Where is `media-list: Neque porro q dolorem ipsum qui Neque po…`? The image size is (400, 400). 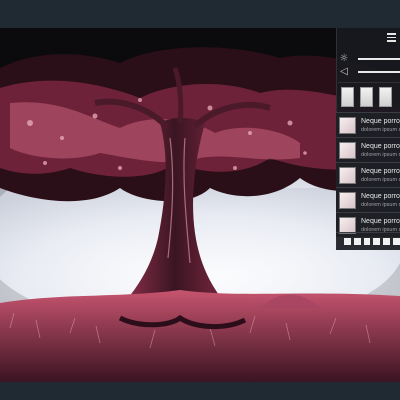
media-list: Neque porro q dolorem ipsum qui Neque po… is located at coordinates (368, 174).